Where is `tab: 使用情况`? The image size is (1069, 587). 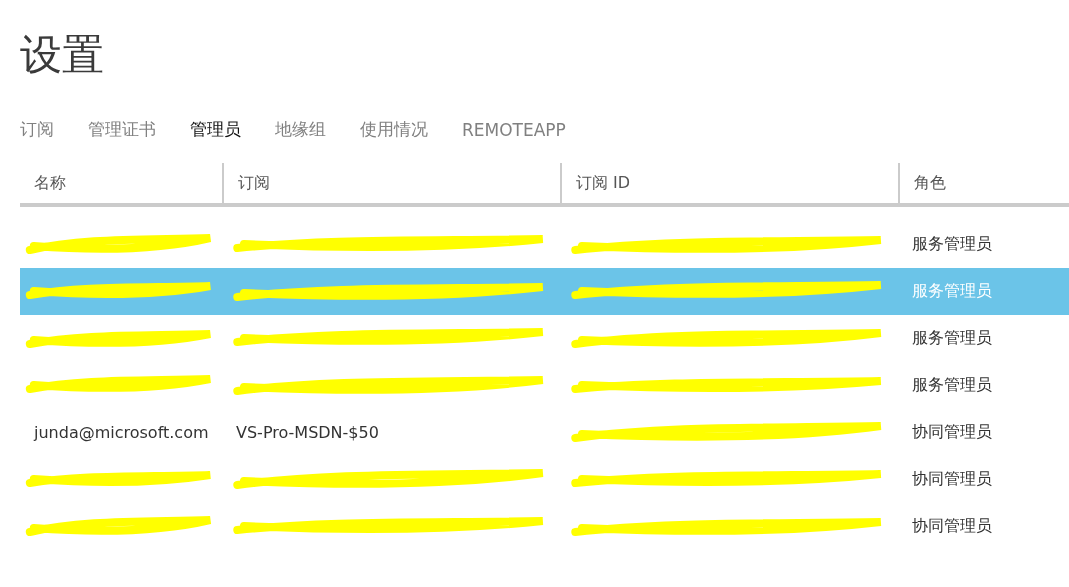
tab: 使用情况 is located at coordinates (394, 129).